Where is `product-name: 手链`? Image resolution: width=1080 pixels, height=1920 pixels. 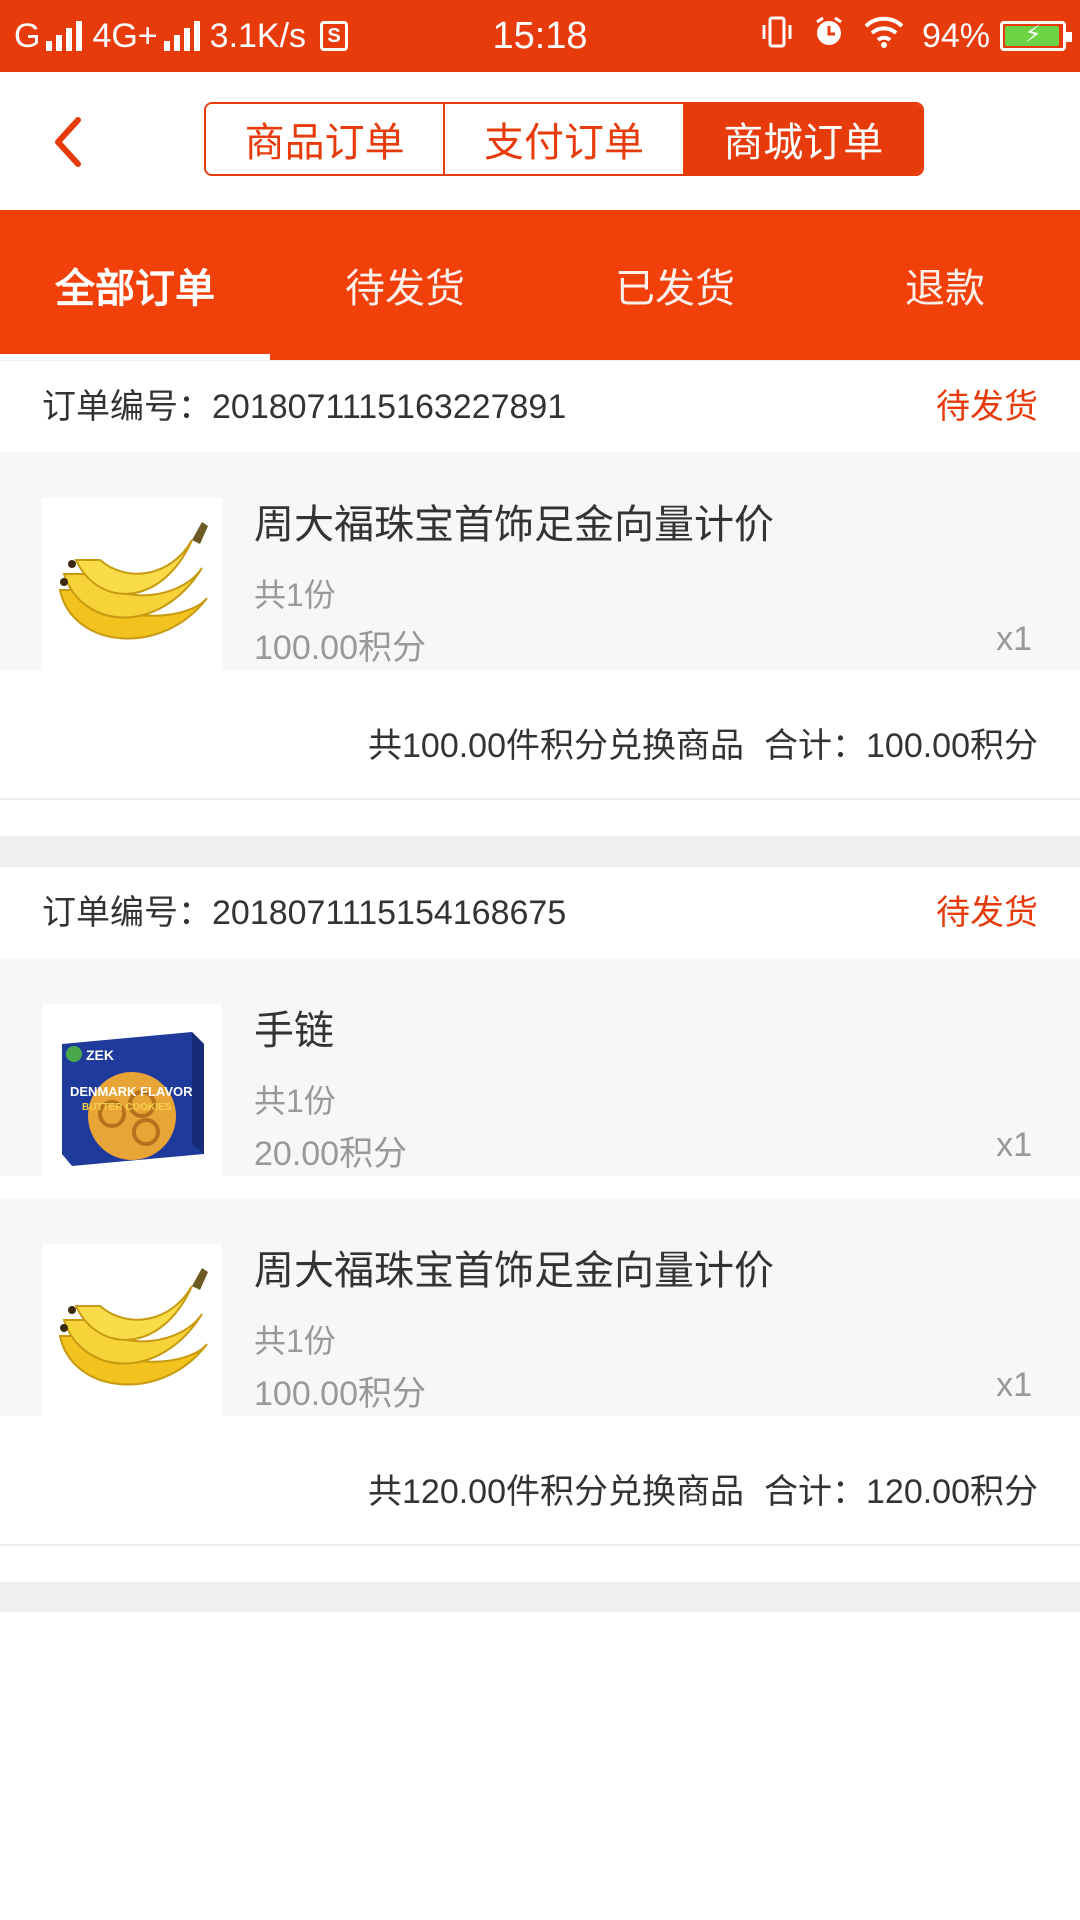 product-name: 手链 is located at coordinates (294, 1031).